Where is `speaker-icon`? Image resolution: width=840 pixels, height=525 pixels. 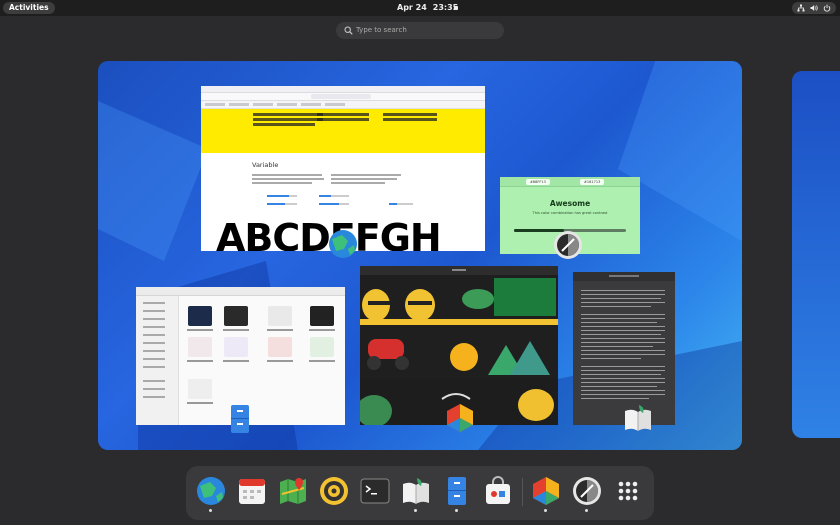 speaker-icon is located at coordinates (334, 491).